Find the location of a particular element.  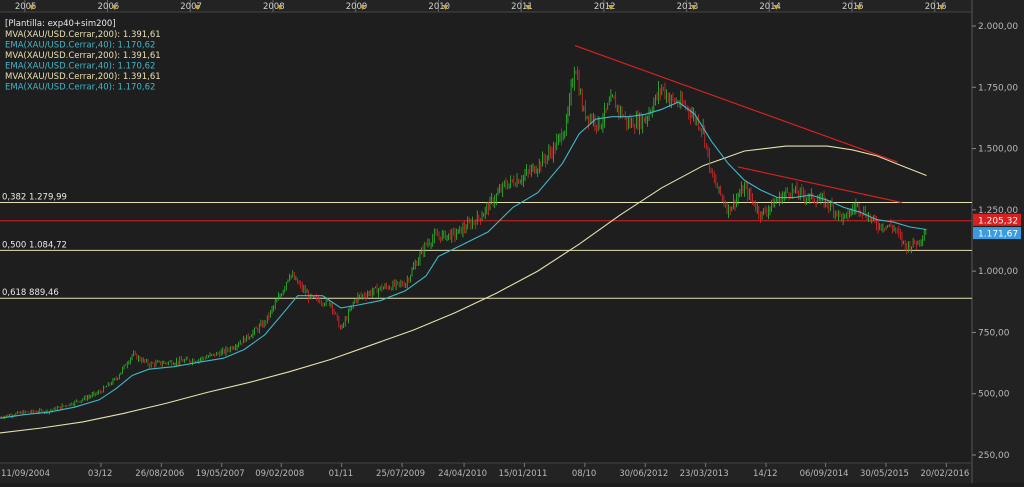

fib-level-label: 0,382 1.279,99 is located at coordinates (34, 198).